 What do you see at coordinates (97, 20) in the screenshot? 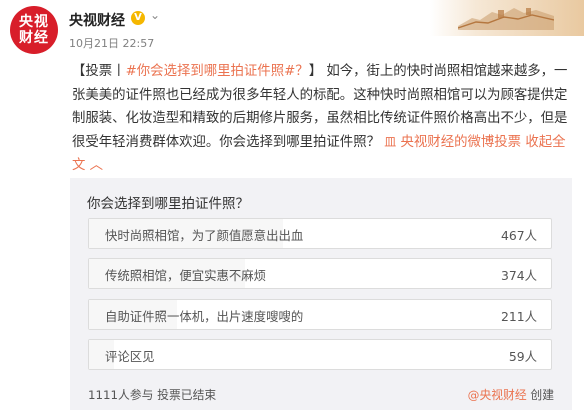
I see `account-name: 央视财经` at bounding box center [97, 20].